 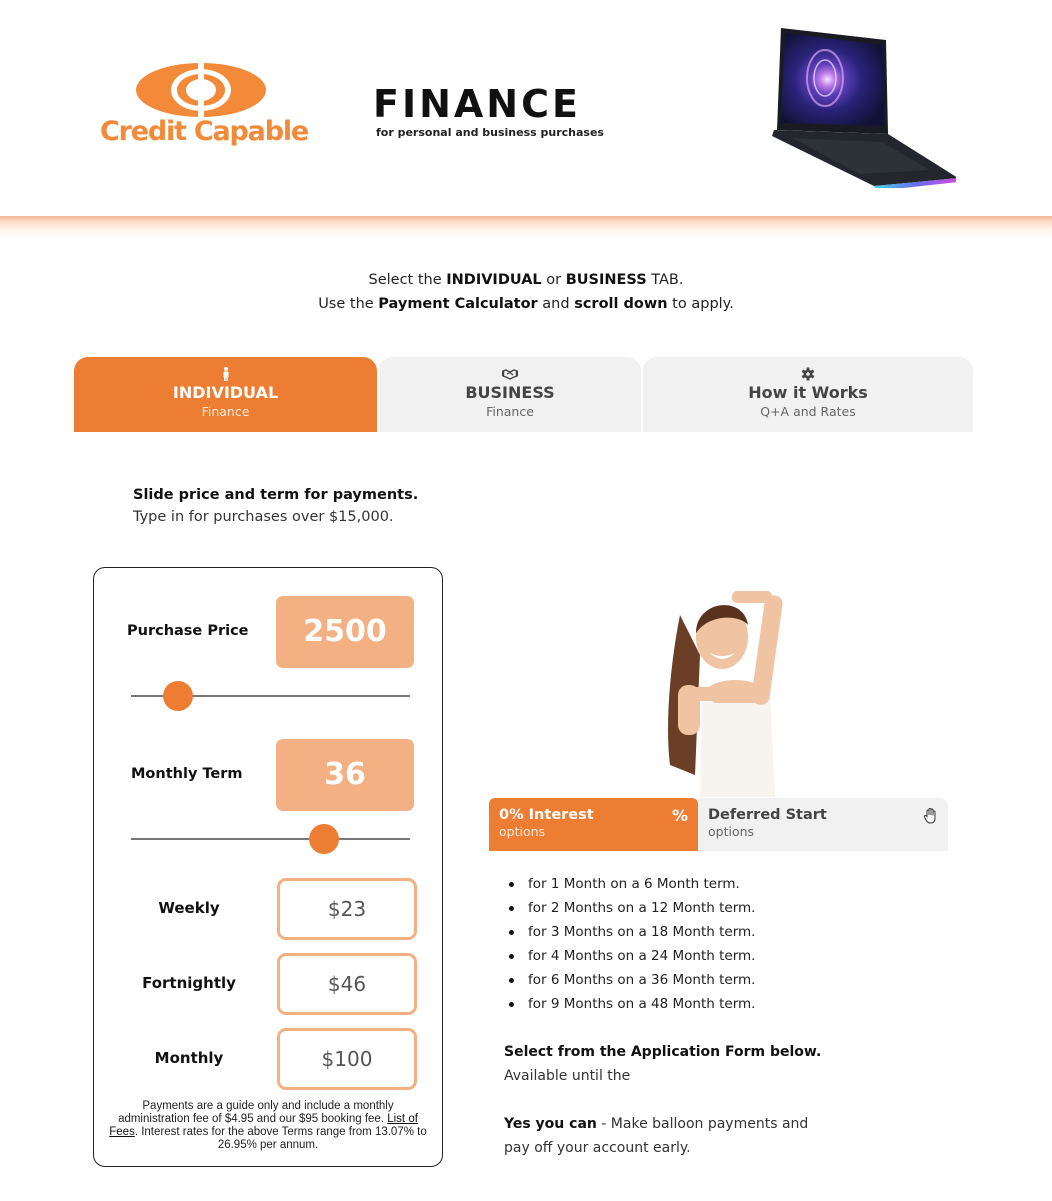 I want to click on tab-business-subtitle: Finance, so click(x=510, y=411).